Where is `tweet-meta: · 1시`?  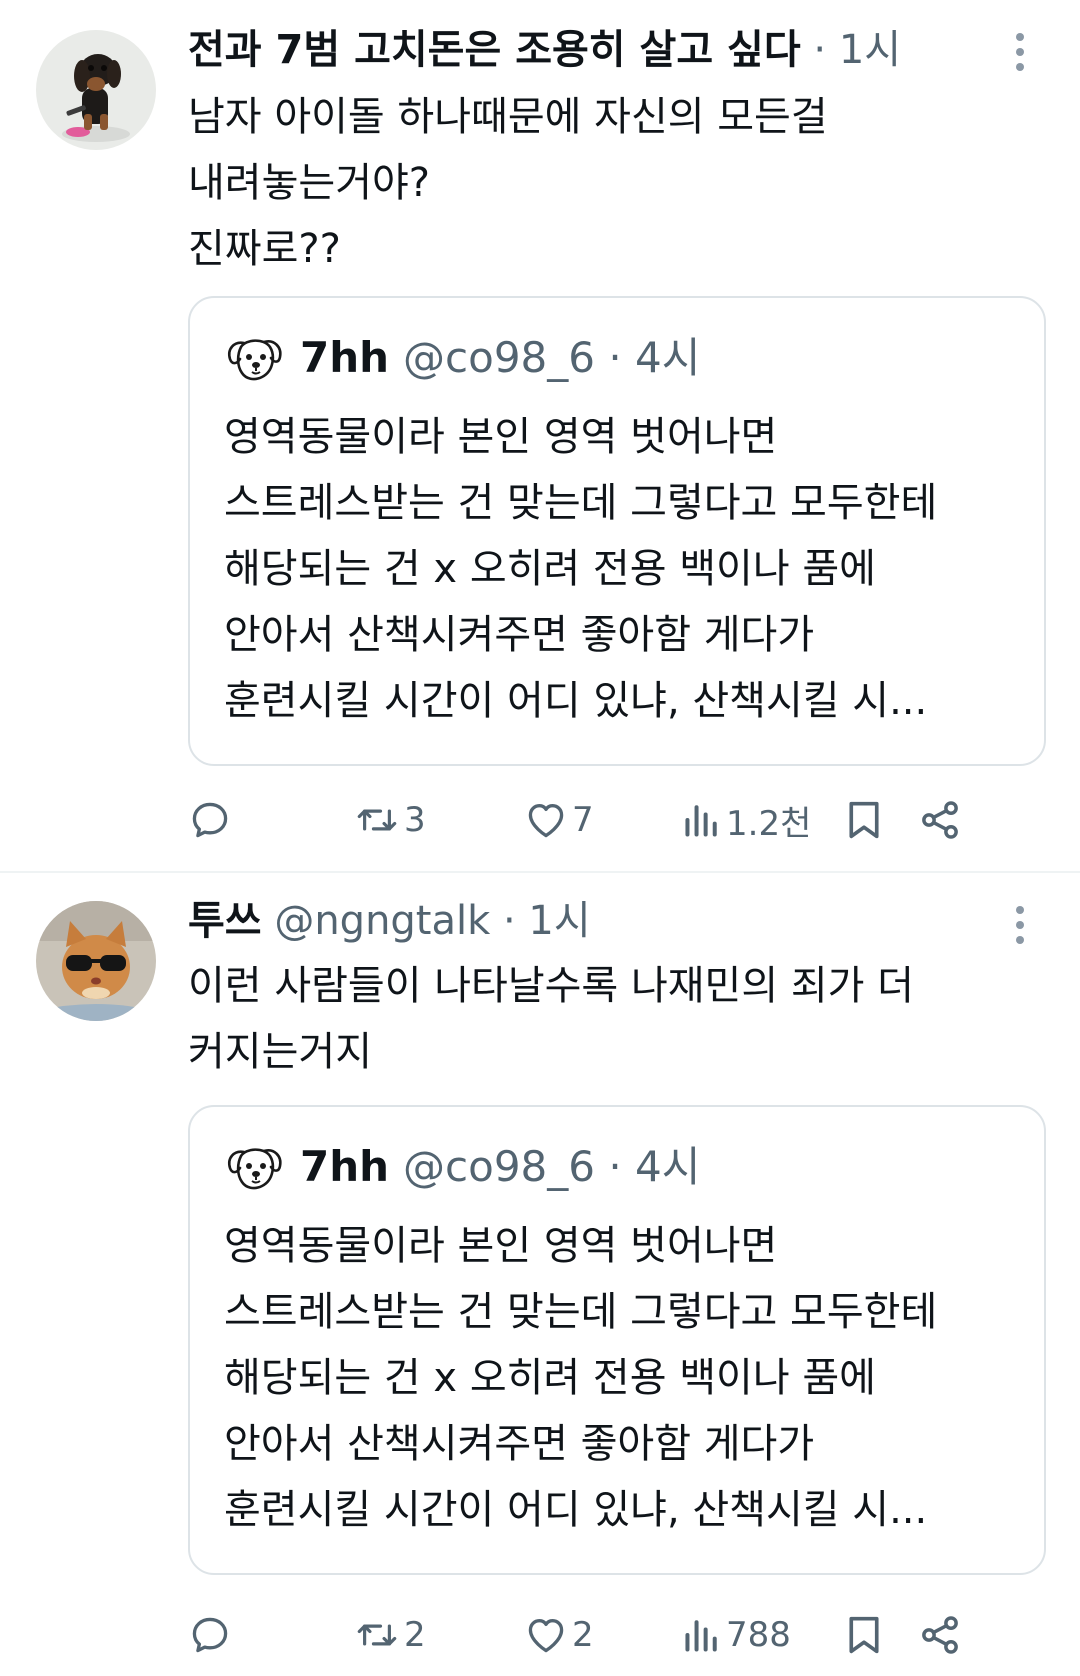
tweet-meta: · 1시 is located at coordinates (851, 50).